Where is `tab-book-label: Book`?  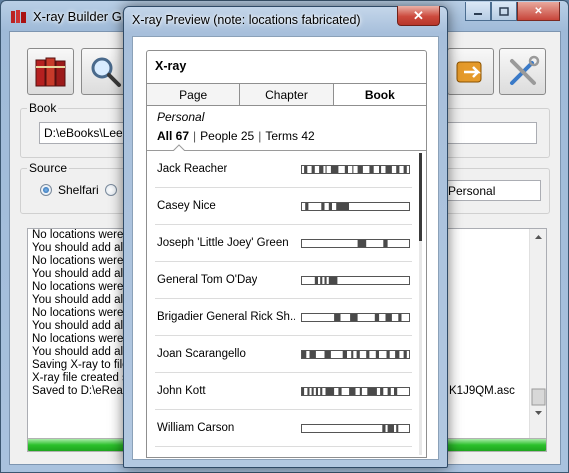
tab-book-label: Book is located at coordinates (379, 94).